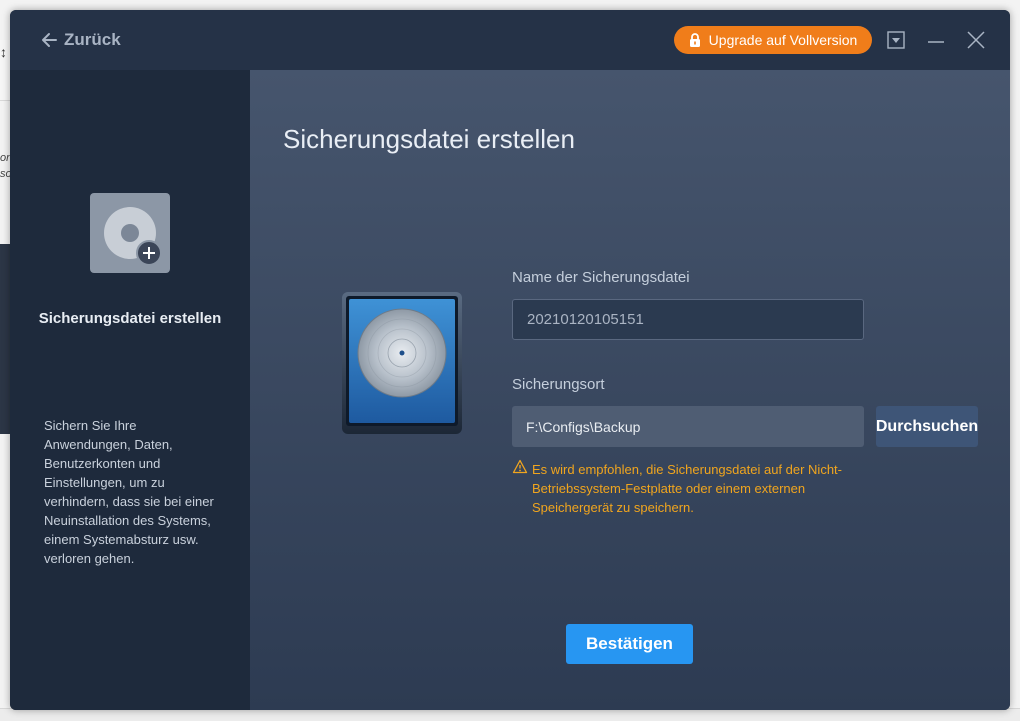  What do you see at coordinates (783, 40) in the screenshot?
I see `upgrade-label: Upgrade auf Vollversion` at bounding box center [783, 40].